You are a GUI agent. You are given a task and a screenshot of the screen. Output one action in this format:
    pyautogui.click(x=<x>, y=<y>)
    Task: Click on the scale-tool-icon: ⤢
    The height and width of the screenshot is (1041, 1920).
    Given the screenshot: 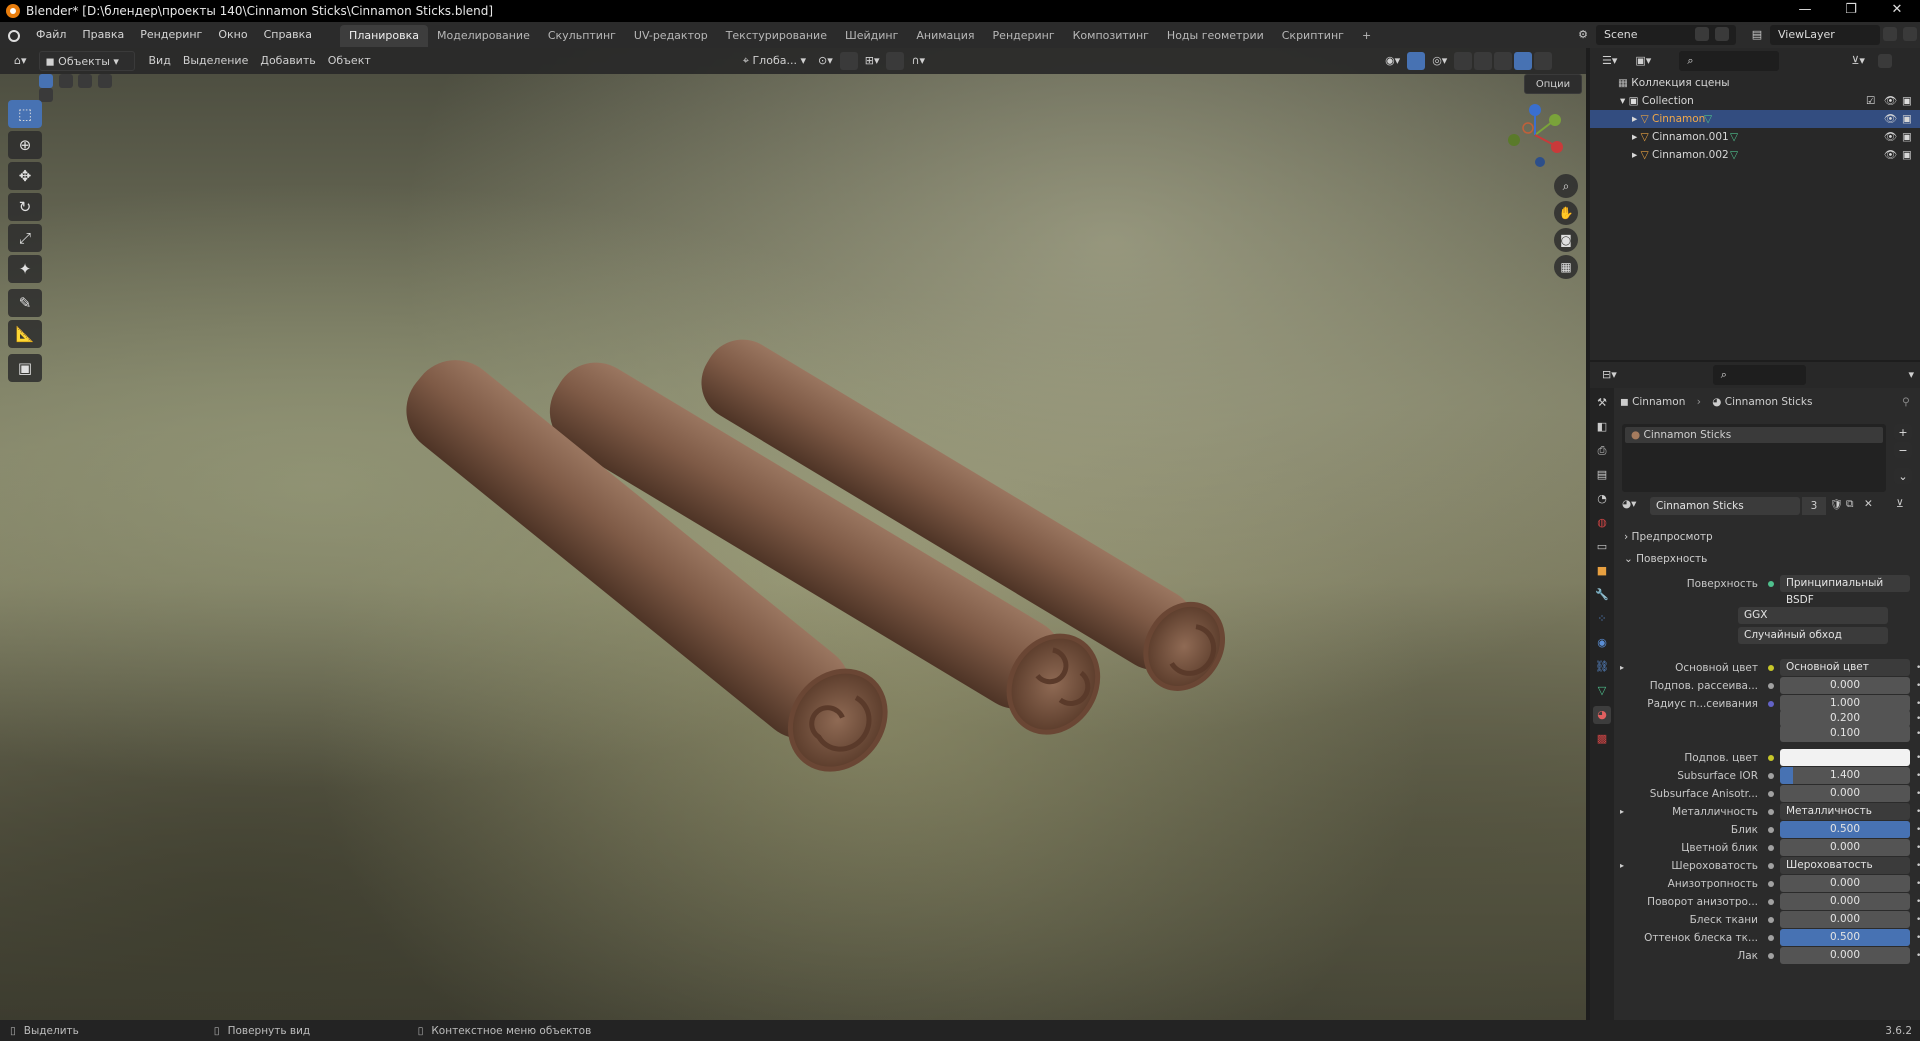 What is the action you would take?
    pyautogui.click(x=25, y=238)
    